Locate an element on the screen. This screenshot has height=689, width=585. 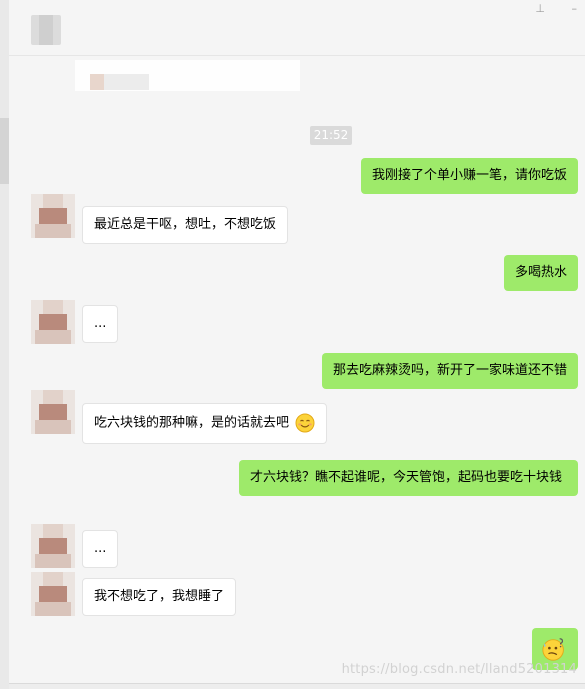
window-control-icon: – is located at coordinates (575, 8).